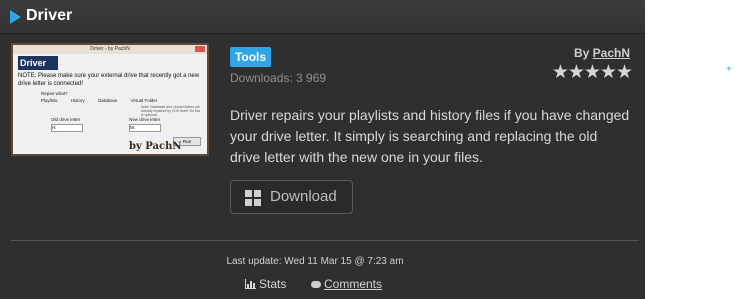  I want to click on play-icon, so click(15, 17).